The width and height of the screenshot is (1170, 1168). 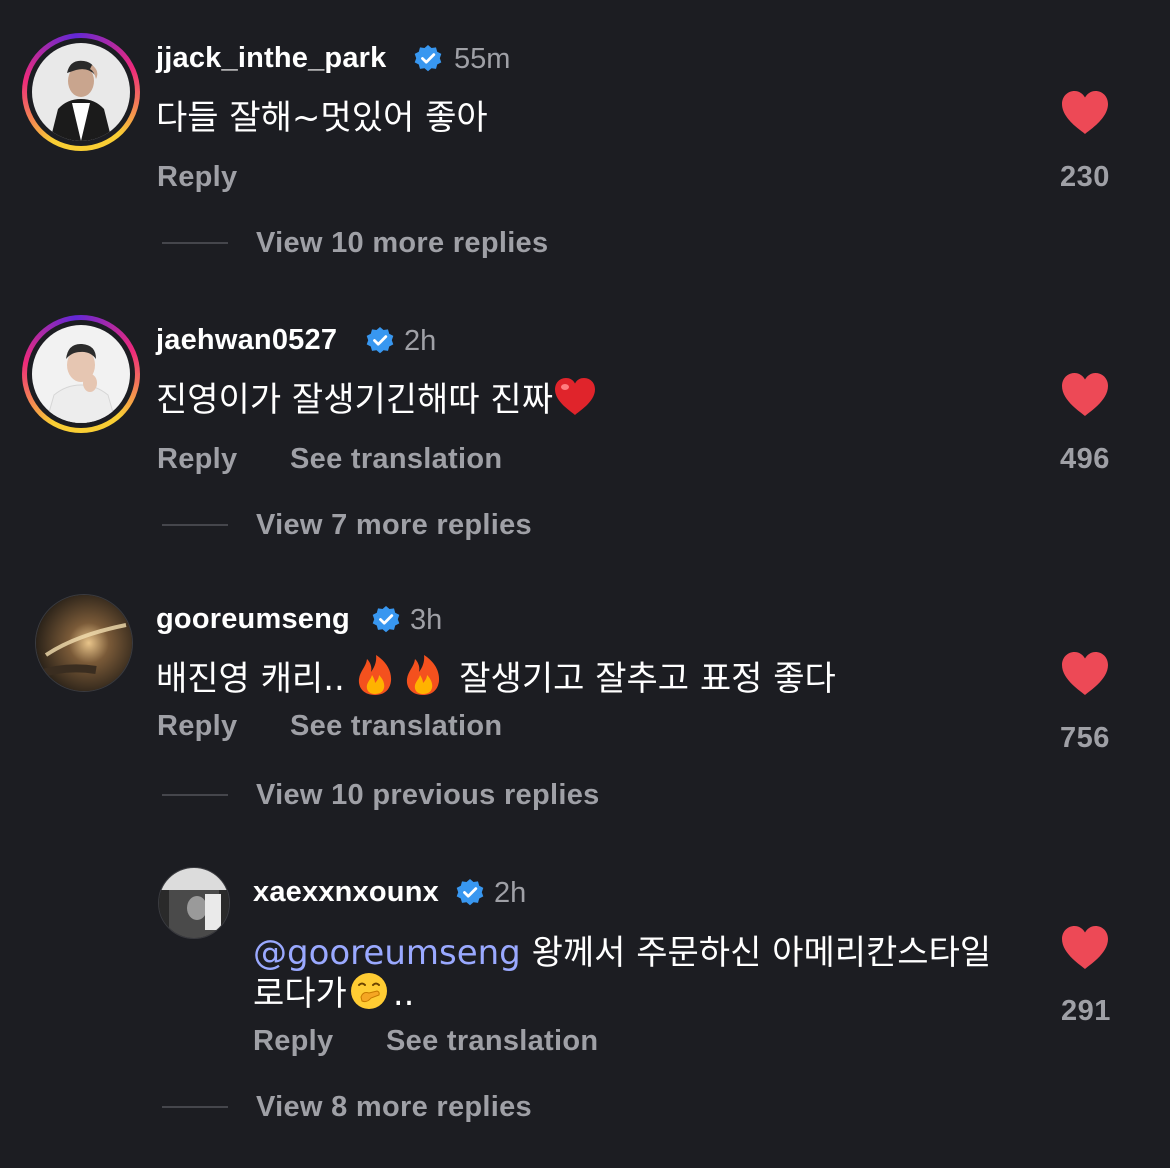 What do you see at coordinates (346, 892) in the screenshot?
I see `username: xaexxnxounx` at bounding box center [346, 892].